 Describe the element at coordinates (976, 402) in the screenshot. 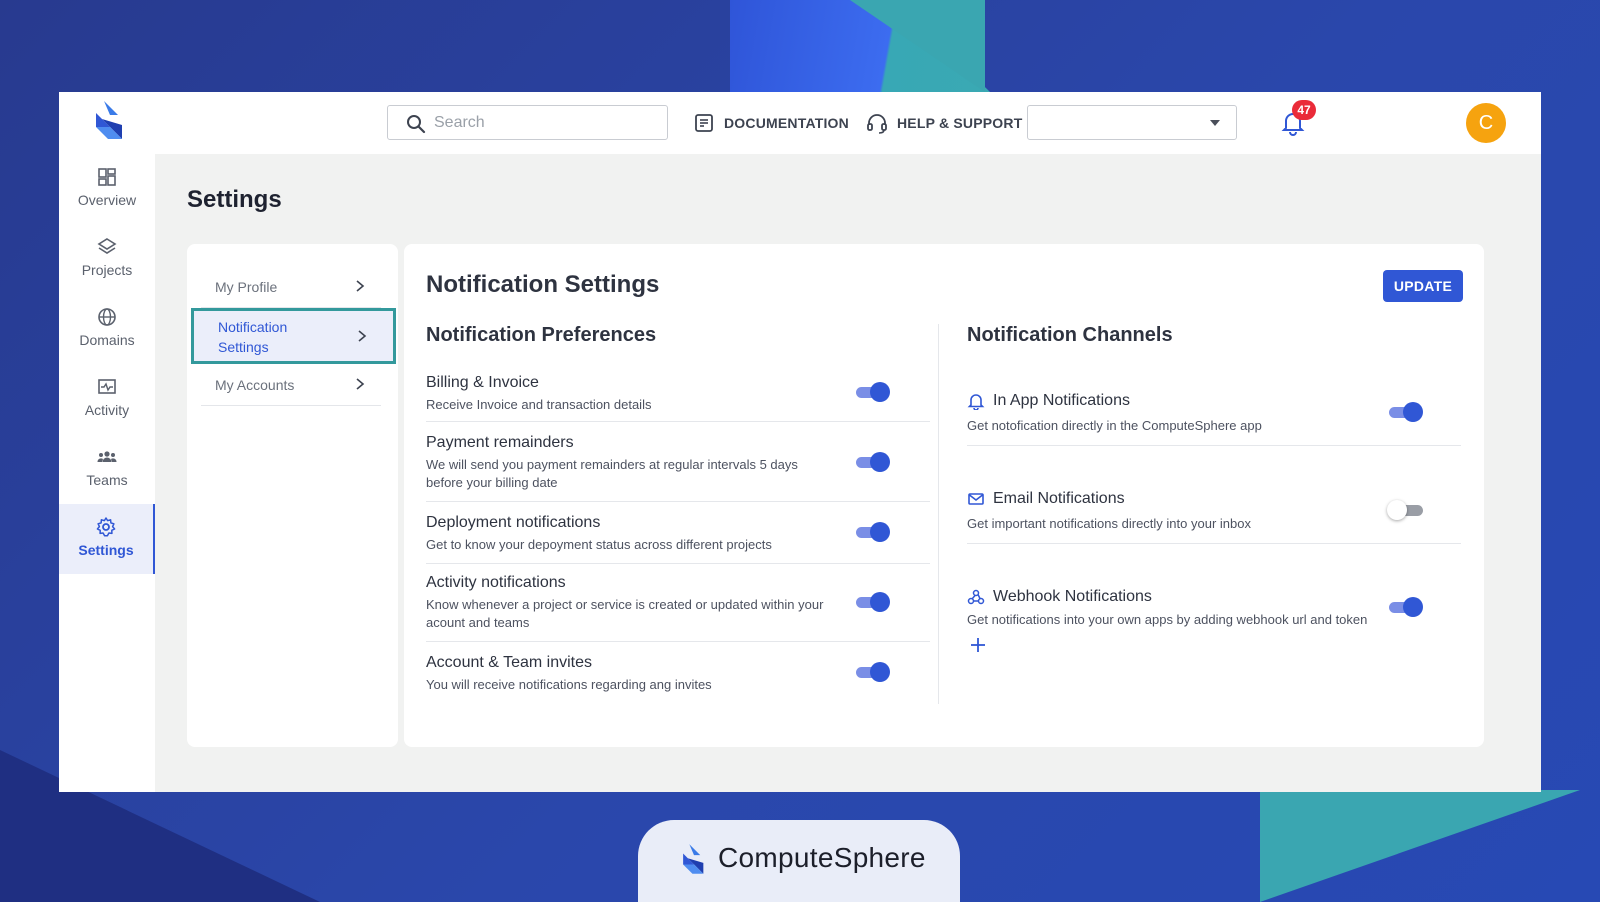

I see `bell-icon` at that location.